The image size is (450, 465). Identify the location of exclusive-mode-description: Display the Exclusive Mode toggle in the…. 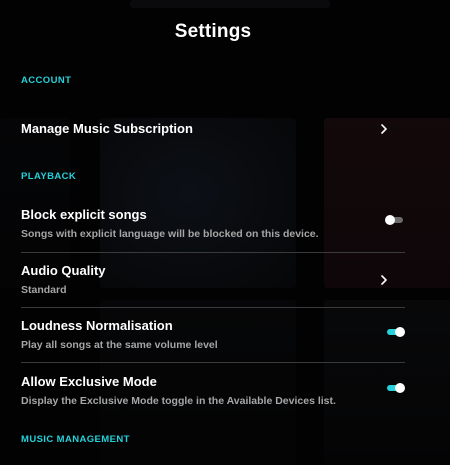
(178, 401).